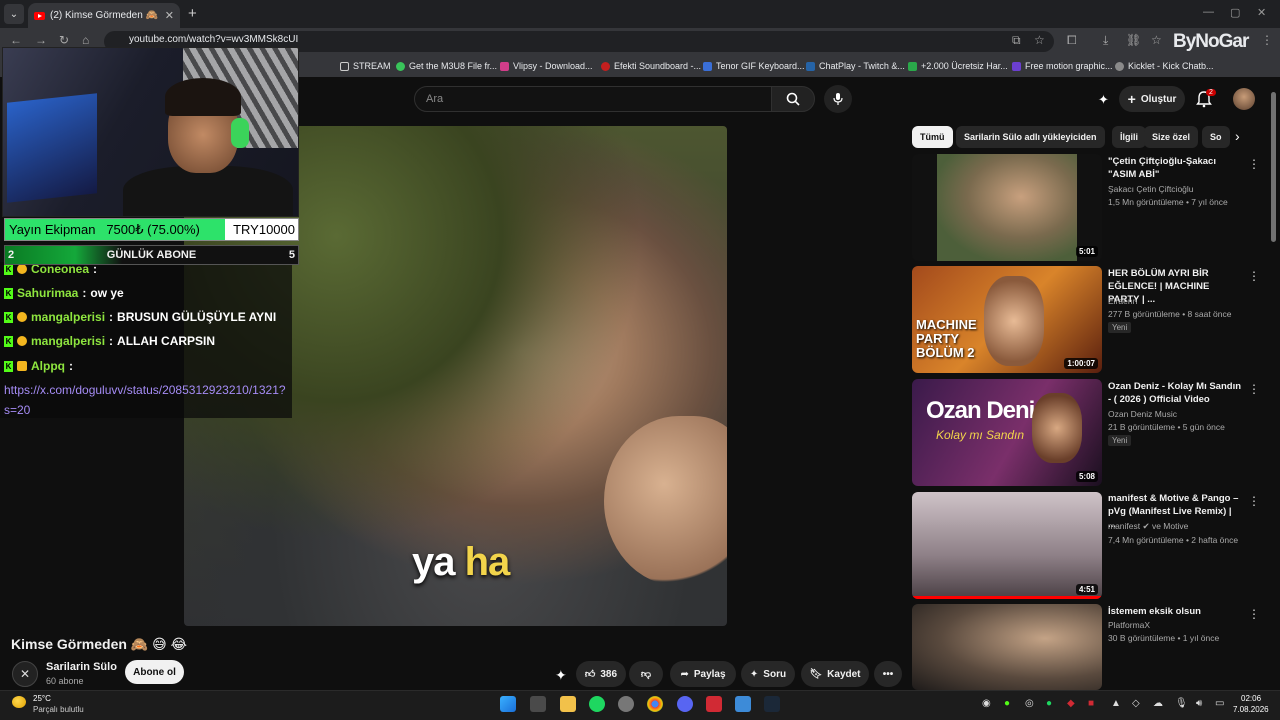 This screenshot has width=1280, height=720. I want to click on browser-menu-icon: ⋮, so click(1267, 40).